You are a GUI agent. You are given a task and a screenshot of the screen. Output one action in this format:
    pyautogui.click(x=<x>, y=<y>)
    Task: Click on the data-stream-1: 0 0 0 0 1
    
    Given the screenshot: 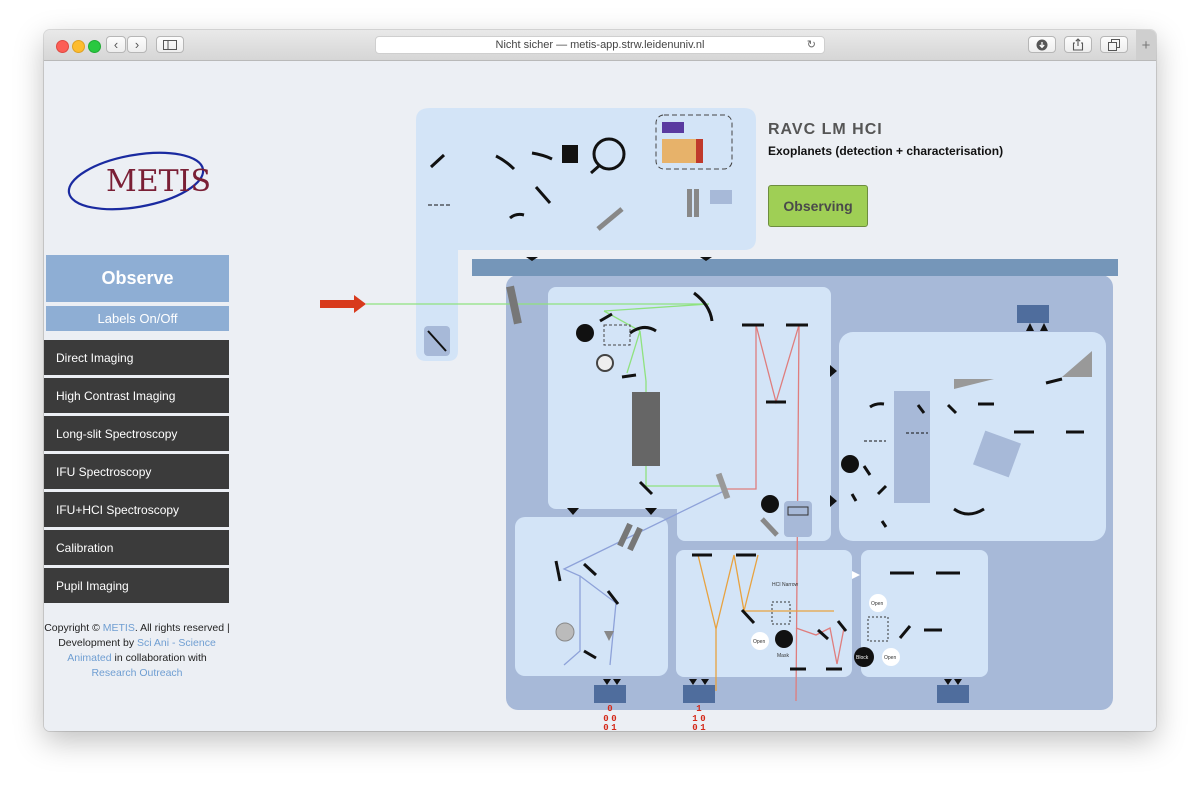 What is the action you would take?
    pyautogui.click(x=610, y=717)
    